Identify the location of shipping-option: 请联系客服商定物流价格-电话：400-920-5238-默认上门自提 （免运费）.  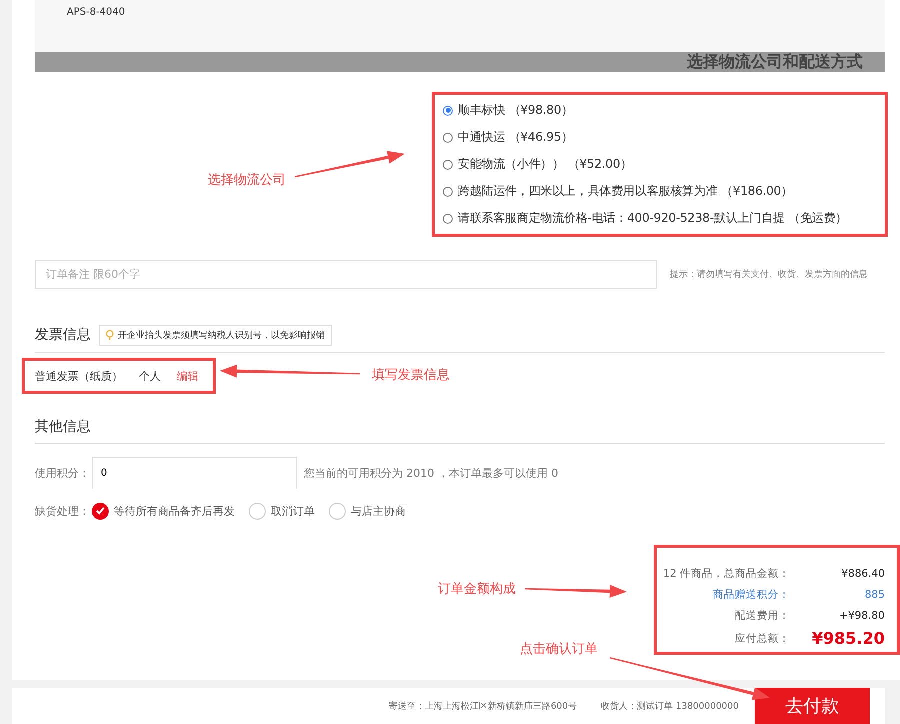
(653, 218).